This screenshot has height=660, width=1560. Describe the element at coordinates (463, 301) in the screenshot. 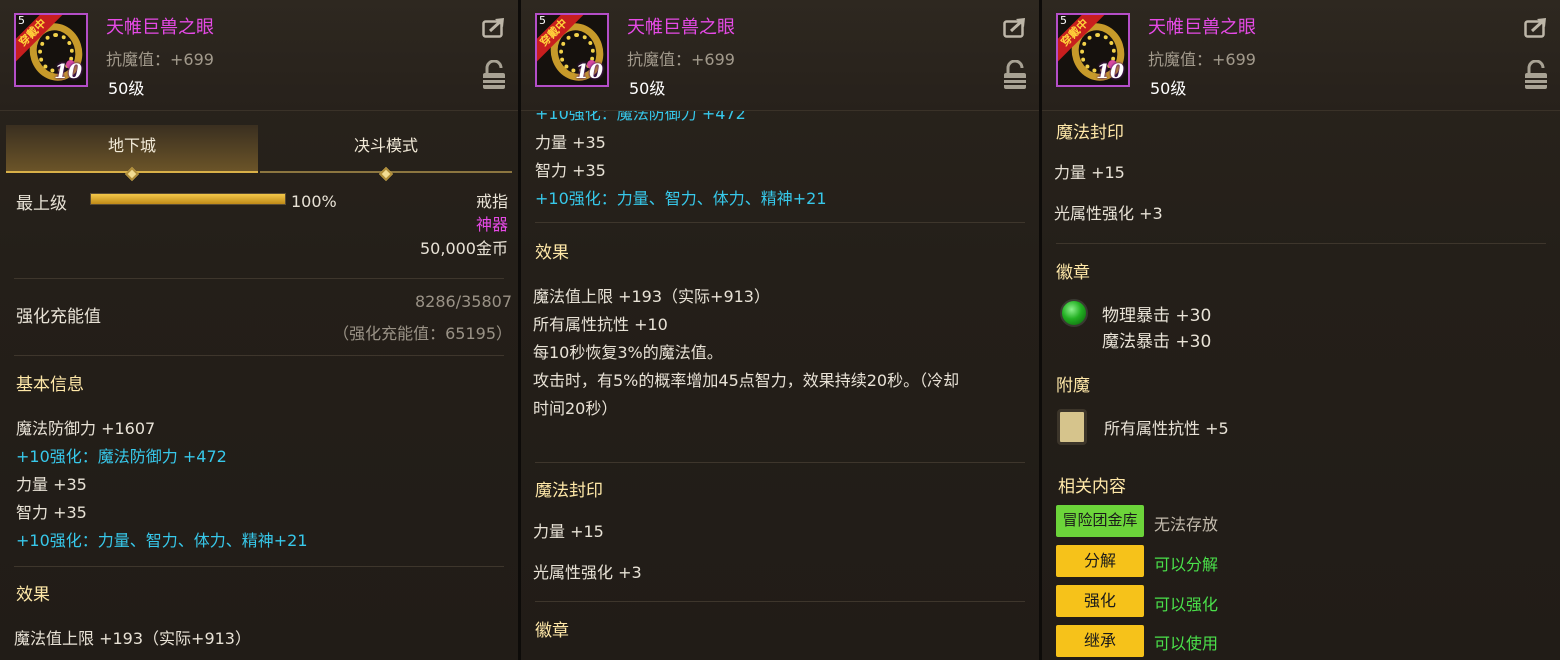

I see `charge-value: 8286/35807` at that location.